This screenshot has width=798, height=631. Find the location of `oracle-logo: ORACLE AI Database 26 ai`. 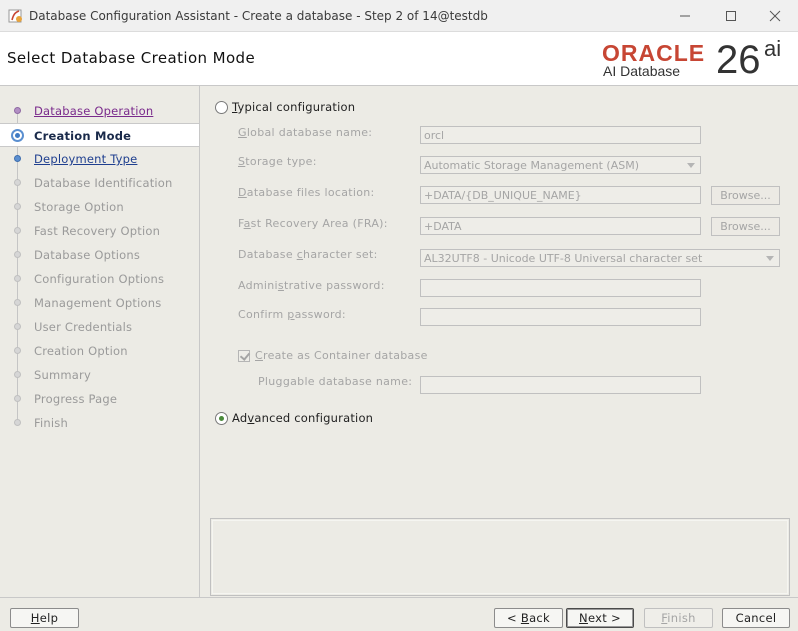

oracle-logo: ORACLE AI Database 26 ai is located at coordinates (695, 59).